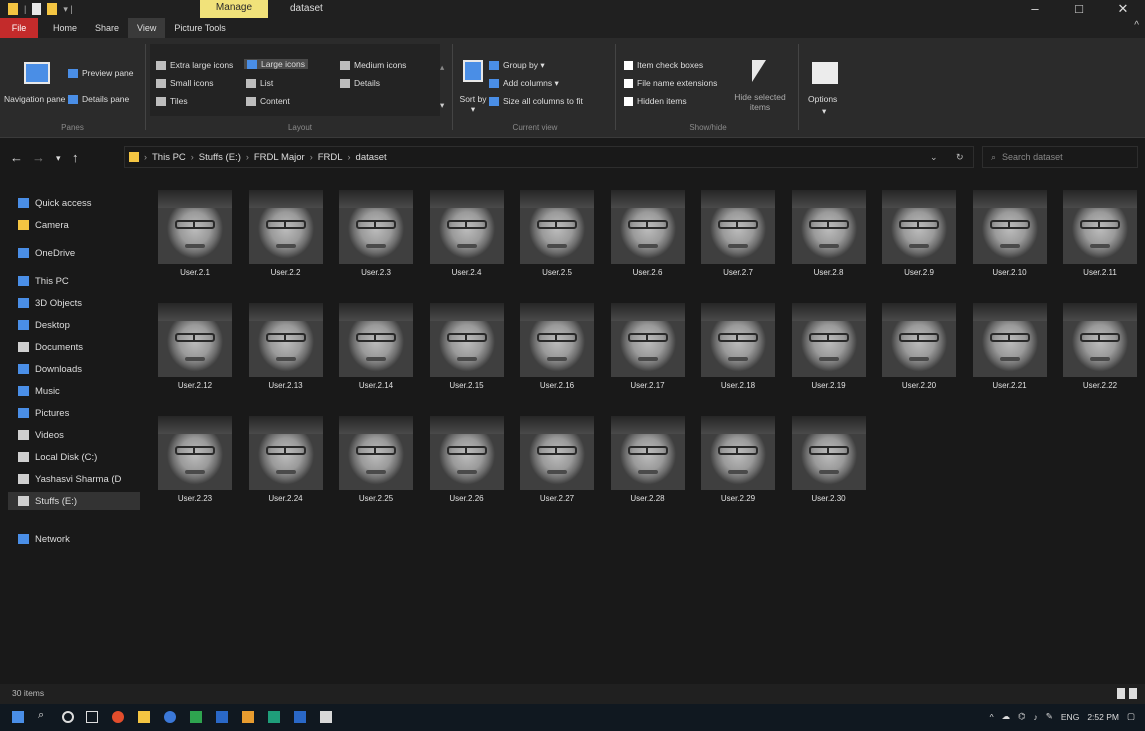 The image size is (1145, 731). Describe the element at coordinates (738, 240) in the screenshot. I see `file-item: User.2.7` at that location.